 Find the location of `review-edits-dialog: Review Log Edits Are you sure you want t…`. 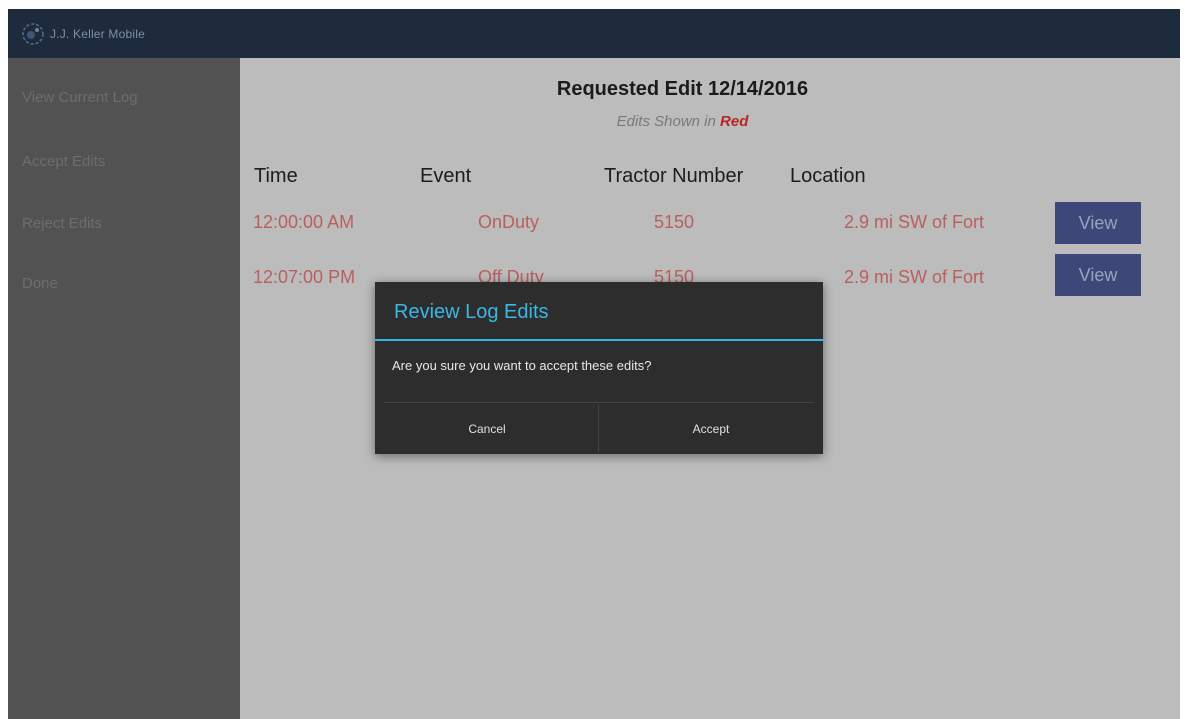

review-edits-dialog: Review Log Edits Are you sure you want t… is located at coordinates (599, 368).